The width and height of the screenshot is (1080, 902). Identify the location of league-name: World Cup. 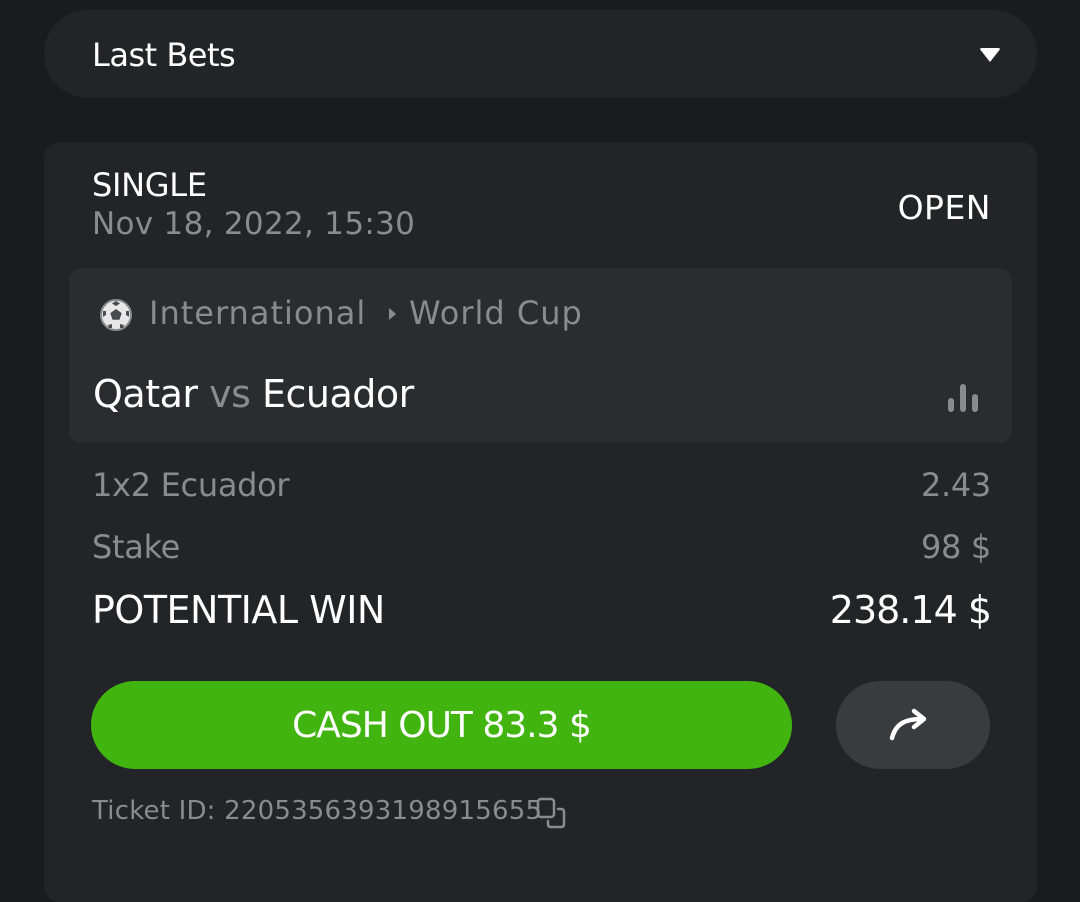
(496, 313).